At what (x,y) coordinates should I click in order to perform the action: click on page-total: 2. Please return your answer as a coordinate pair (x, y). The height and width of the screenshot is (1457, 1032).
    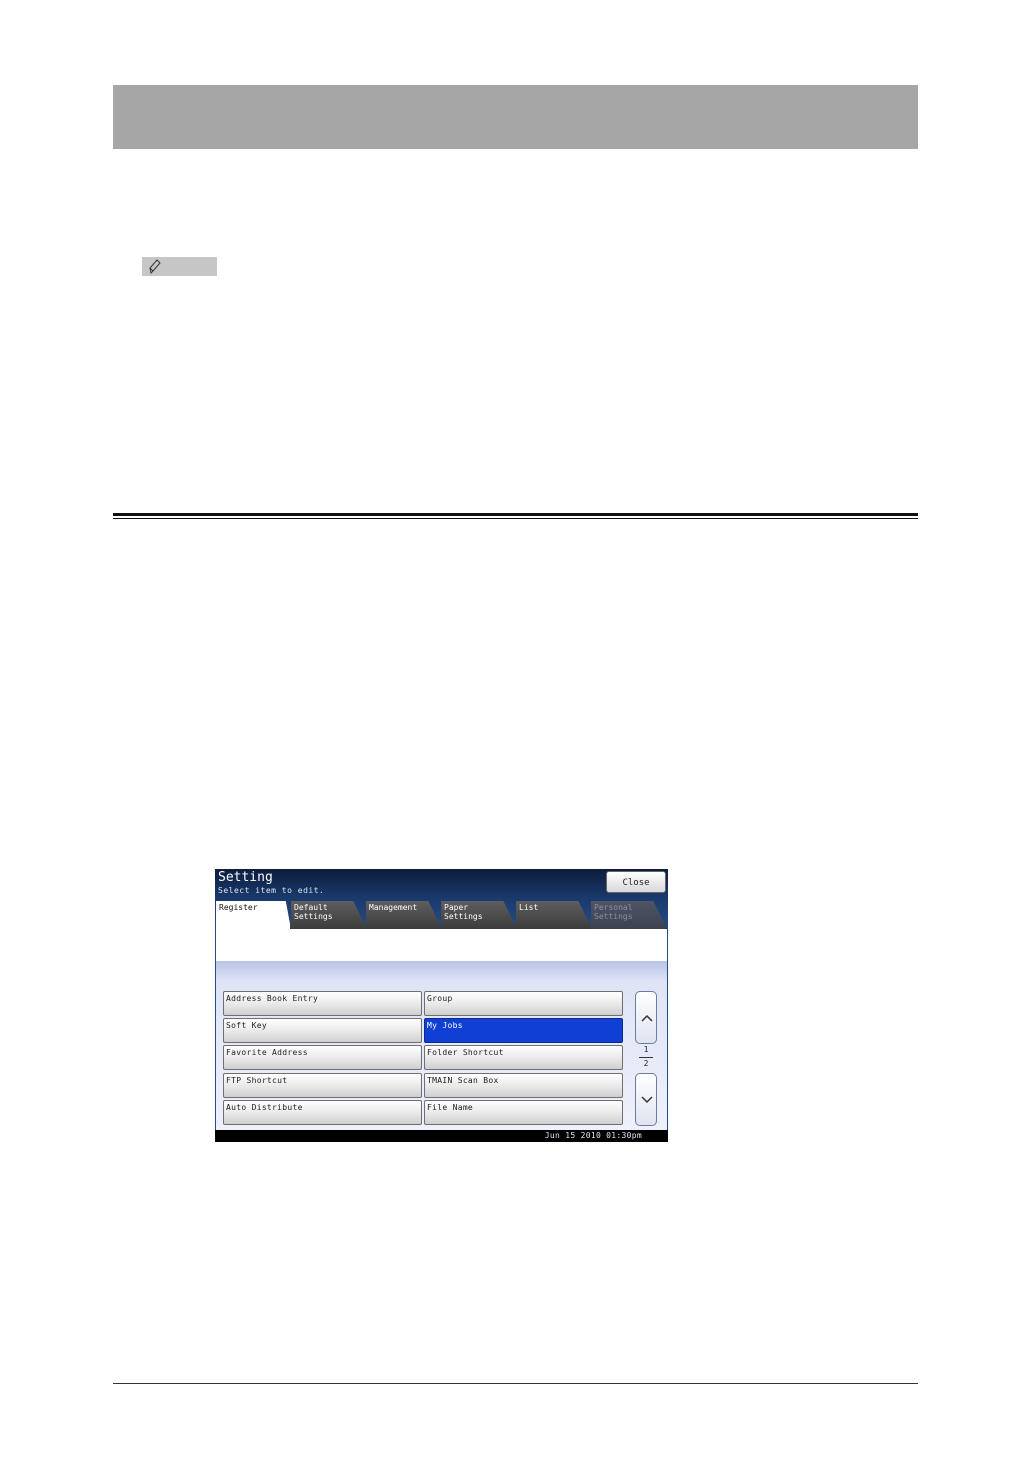
    Looking at the image, I should click on (646, 1063).